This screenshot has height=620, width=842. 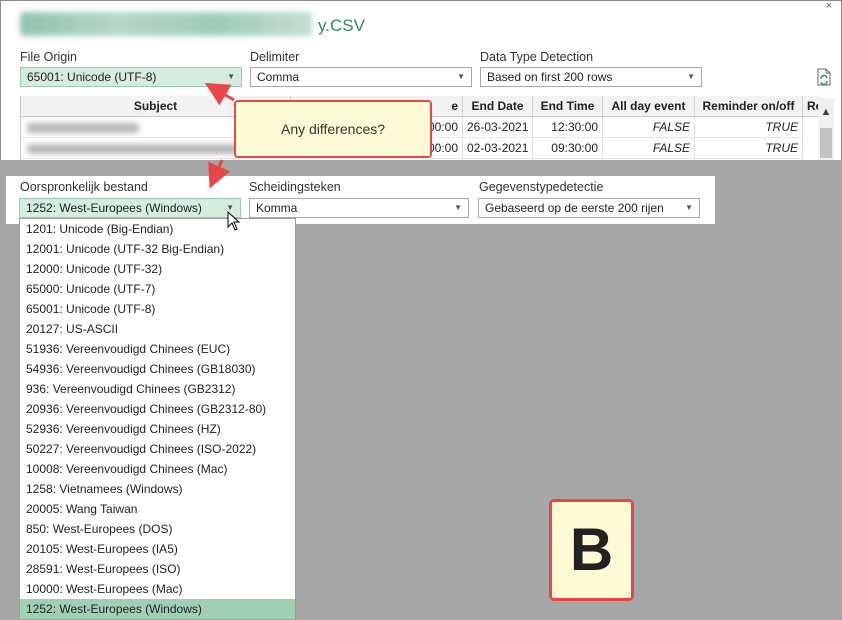 What do you see at coordinates (219, 135) in the screenshot?
I see `annotation-arrows` at bounding box center [219, 135].